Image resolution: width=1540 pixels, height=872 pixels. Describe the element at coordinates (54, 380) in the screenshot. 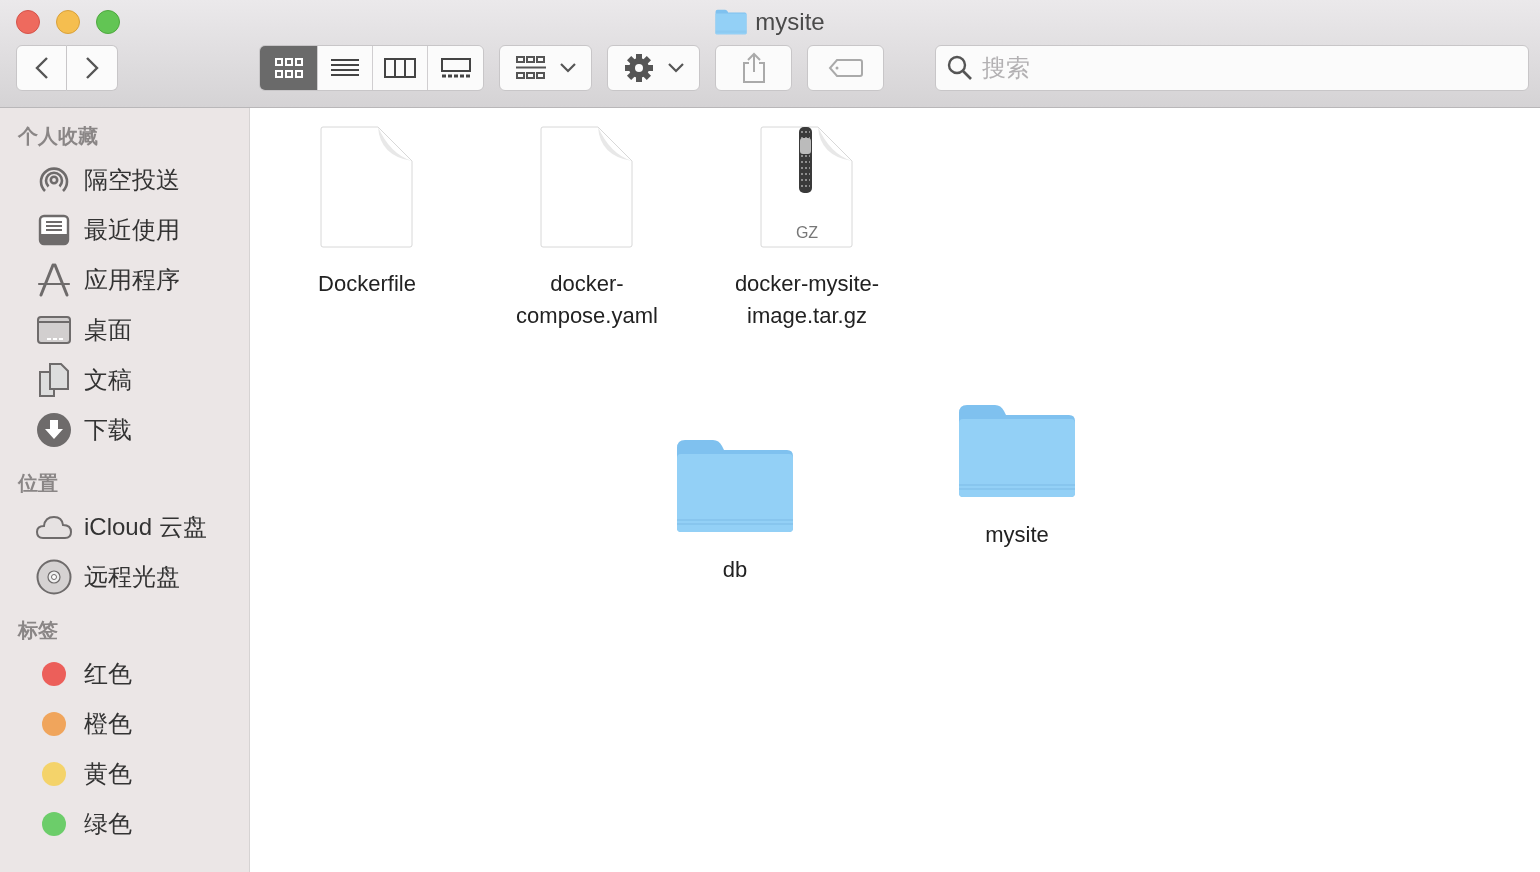

I see `documents-icon` at that location.